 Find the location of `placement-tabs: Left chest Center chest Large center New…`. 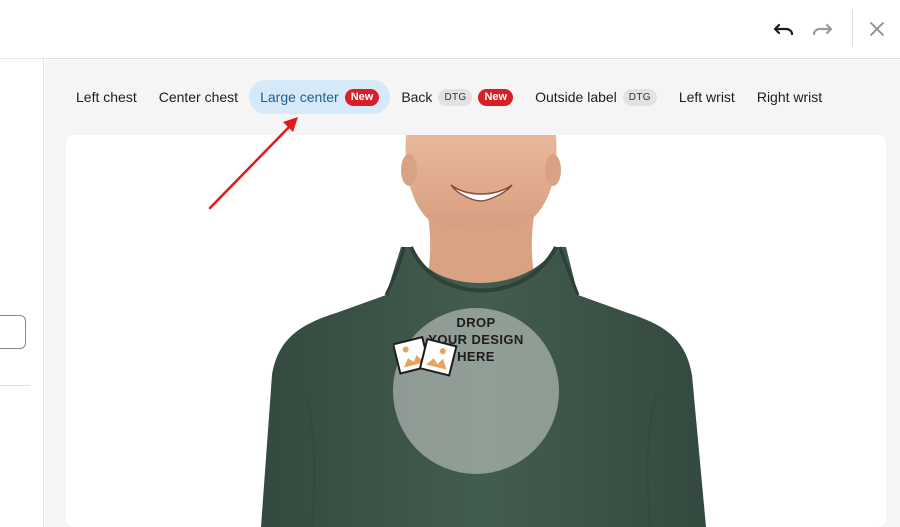

placement-tabs: Left chest Center chest Large center New… is located at coordinates (449, 97).